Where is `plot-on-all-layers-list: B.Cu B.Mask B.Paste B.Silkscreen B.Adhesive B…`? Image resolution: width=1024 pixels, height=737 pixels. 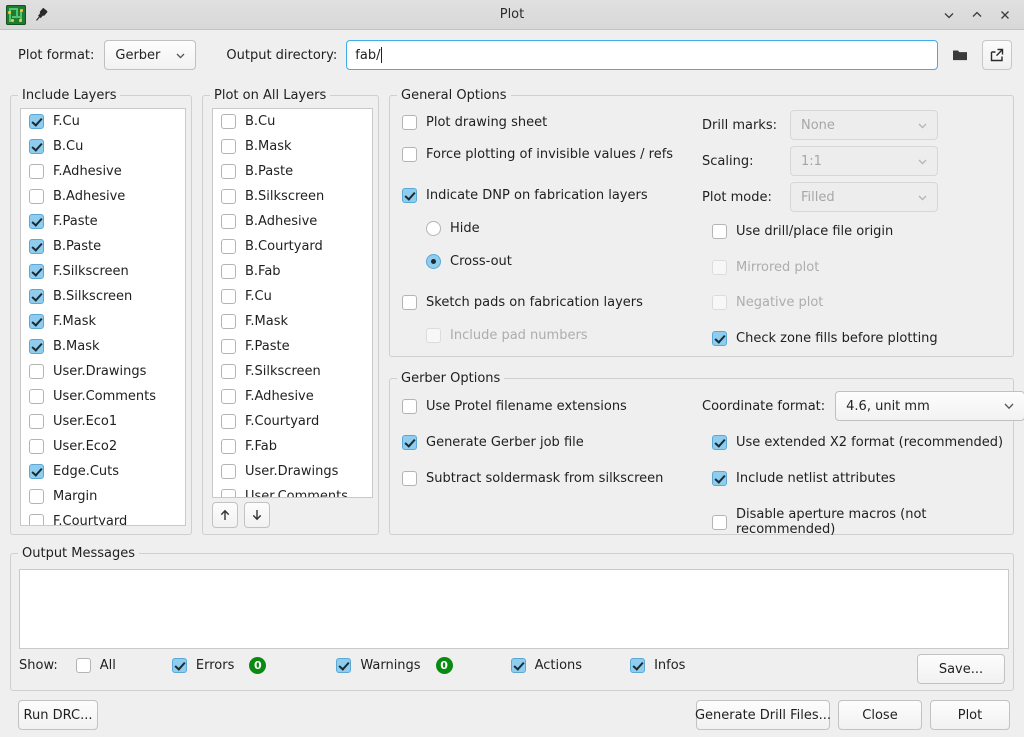 plot-on-all-layers-list: B.Cu B.Mask B.Paste B.Silkscreen B.Adhesive B… is located at coordinates (292, 303).